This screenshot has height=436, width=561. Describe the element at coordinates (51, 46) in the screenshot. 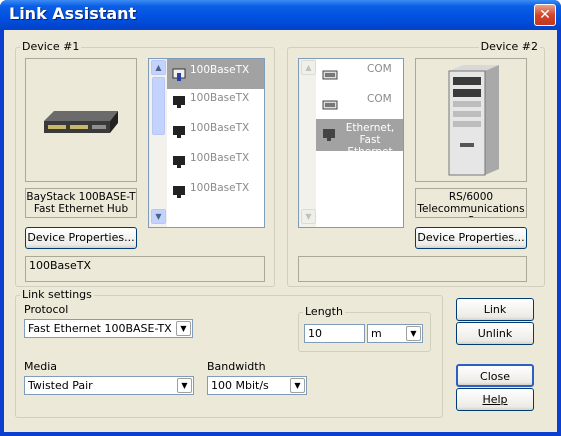

I see `device1-legend: Device #1` at that location.